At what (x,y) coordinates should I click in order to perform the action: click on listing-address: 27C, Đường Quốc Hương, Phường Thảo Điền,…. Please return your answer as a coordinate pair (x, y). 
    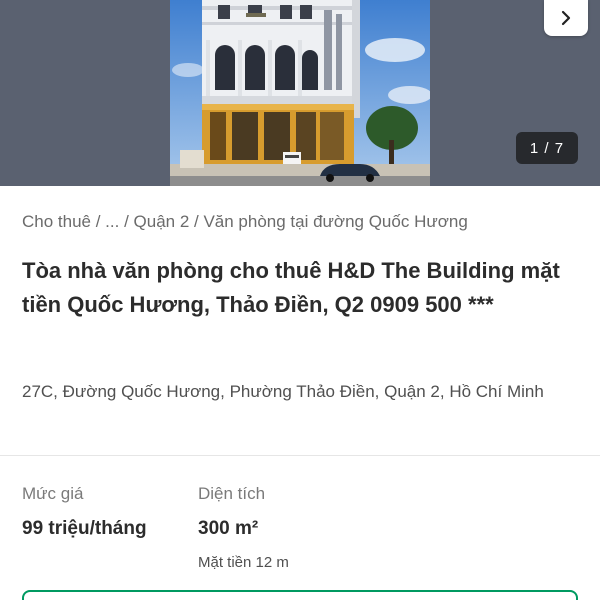
    Looking at the image, I should click on (283, 391).